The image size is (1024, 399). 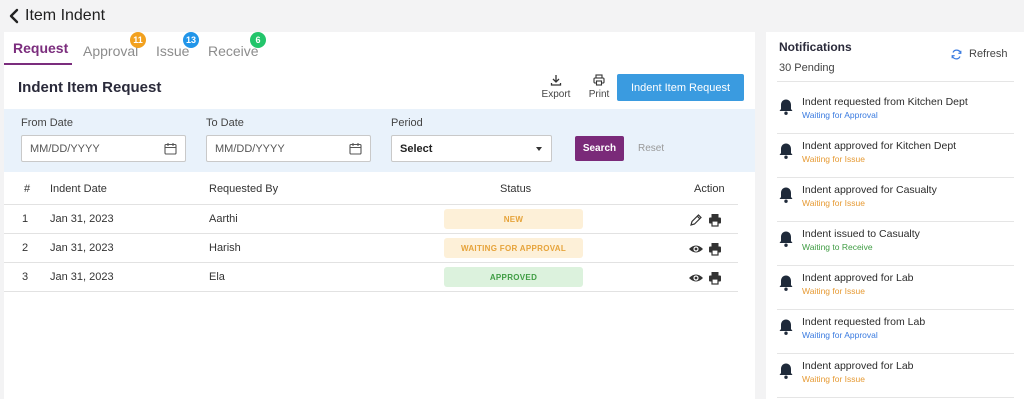 I want to click on row-number: 1, so click(x=25, y=219).